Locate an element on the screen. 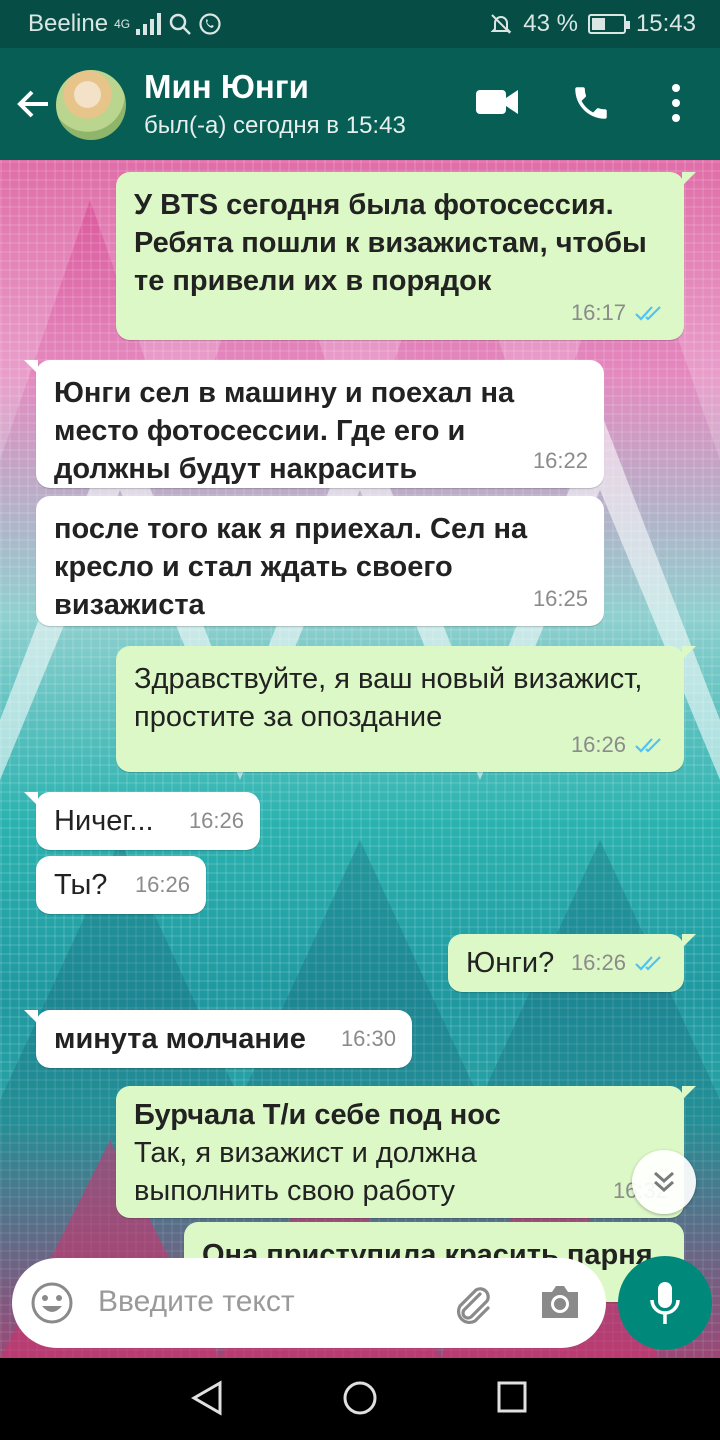  message-meta: 16:22 is located at coordinates (560, 461).